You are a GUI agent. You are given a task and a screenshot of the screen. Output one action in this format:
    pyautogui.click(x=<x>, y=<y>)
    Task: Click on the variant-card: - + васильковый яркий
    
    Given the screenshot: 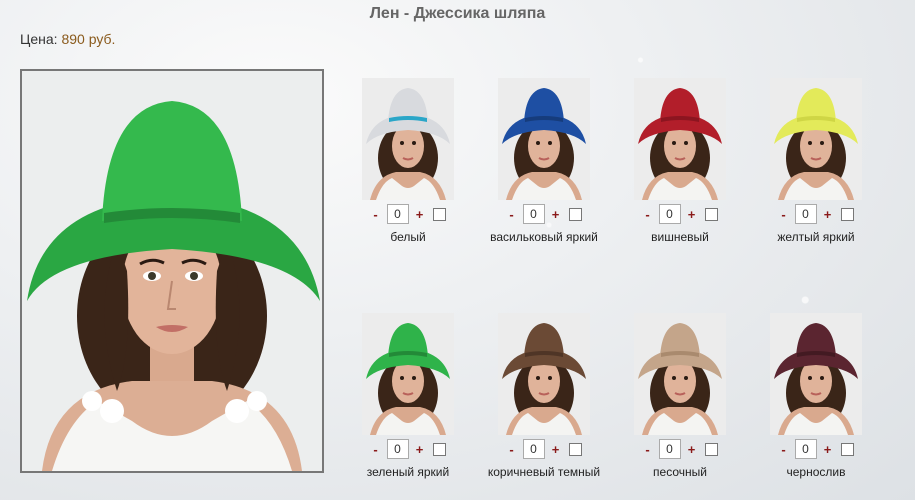 What is the action you would take?
    pyautogui.click(x=544, y=161)
    